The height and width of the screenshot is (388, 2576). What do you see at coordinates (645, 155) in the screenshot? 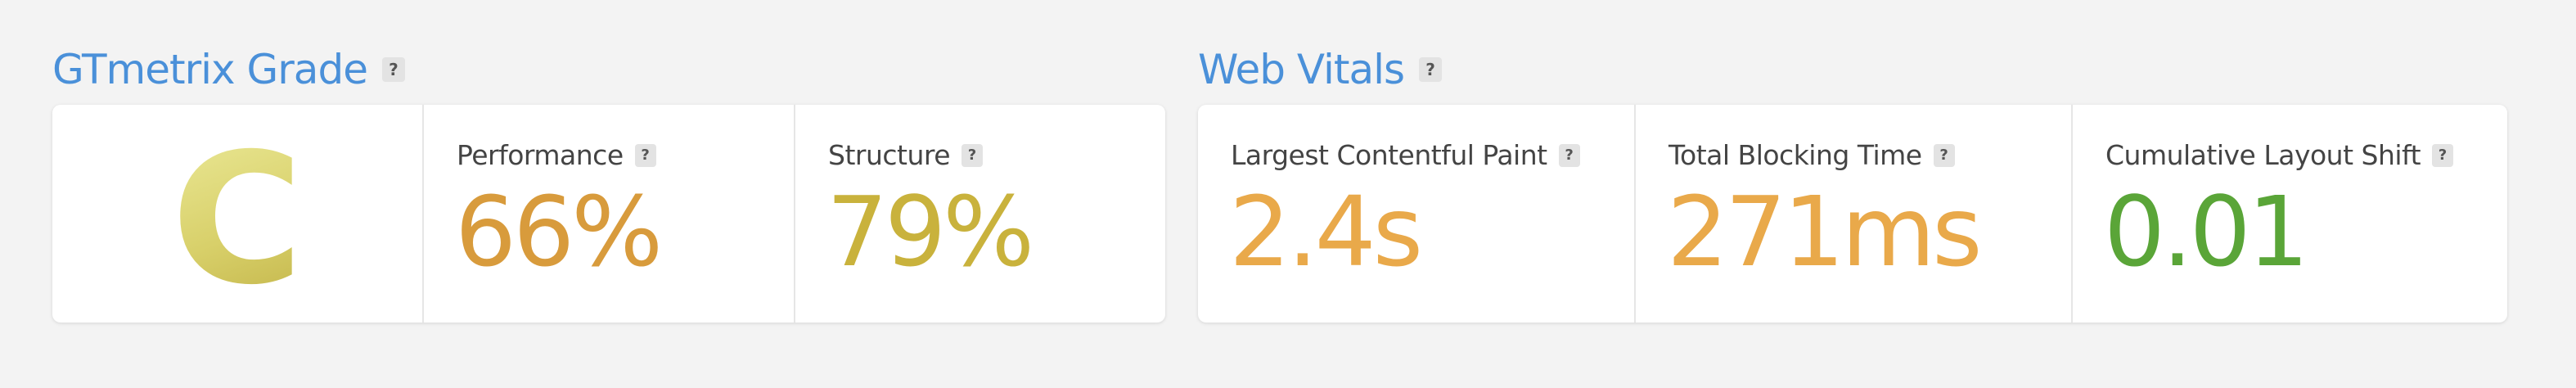
I see `performance-help-icon: ?` at bounding box center [645, 155].